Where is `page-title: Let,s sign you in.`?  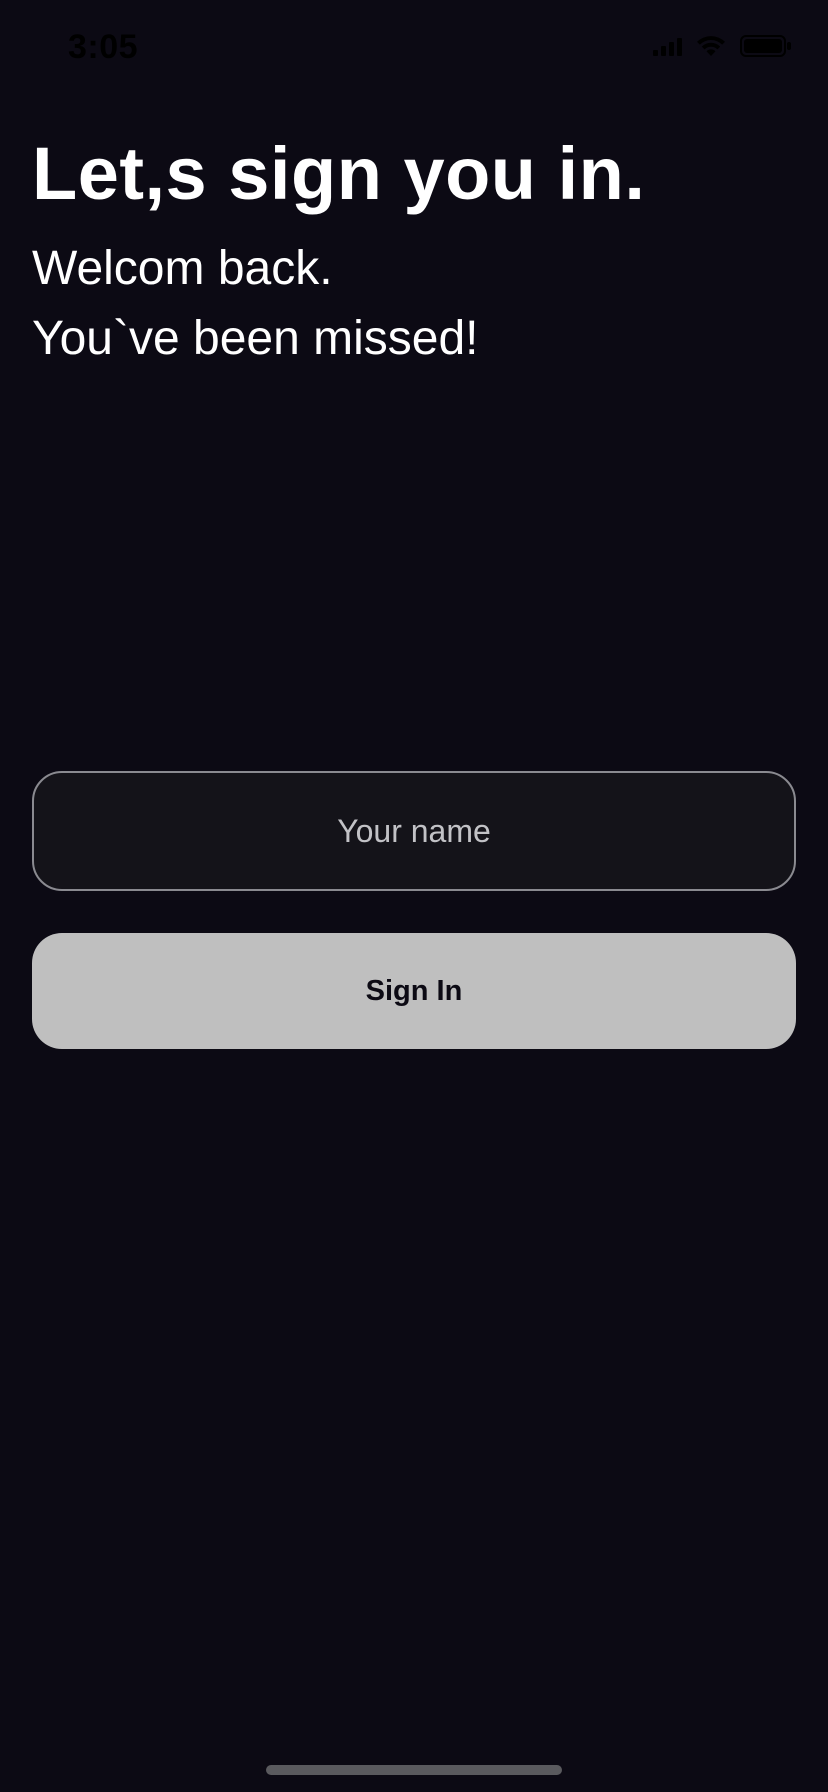
page-title: Let,s sign you in. is located at coordinates (339, 173).